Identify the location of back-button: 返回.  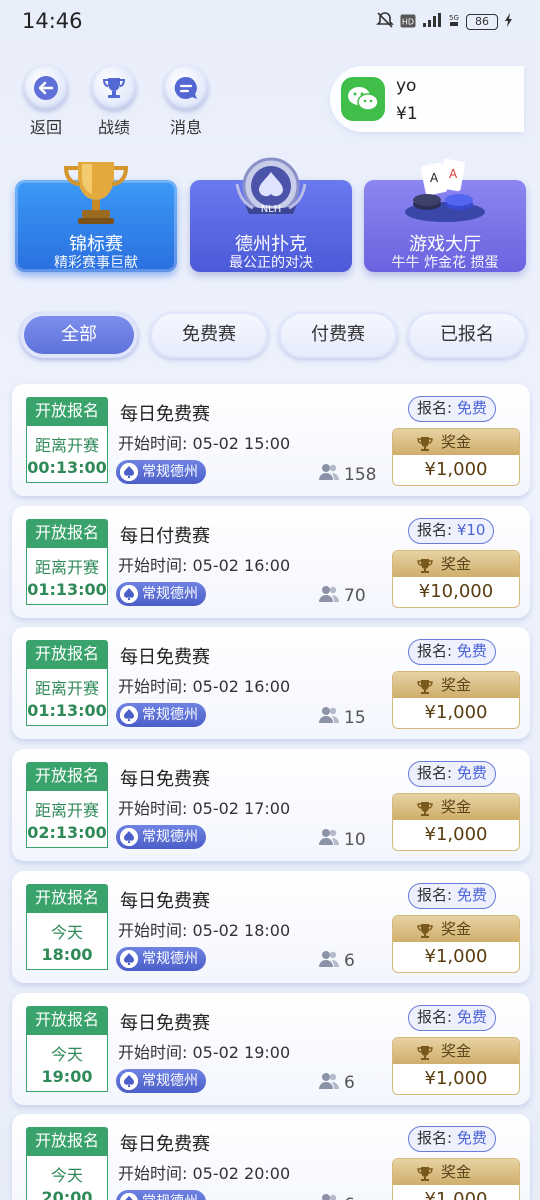
(46, 102).